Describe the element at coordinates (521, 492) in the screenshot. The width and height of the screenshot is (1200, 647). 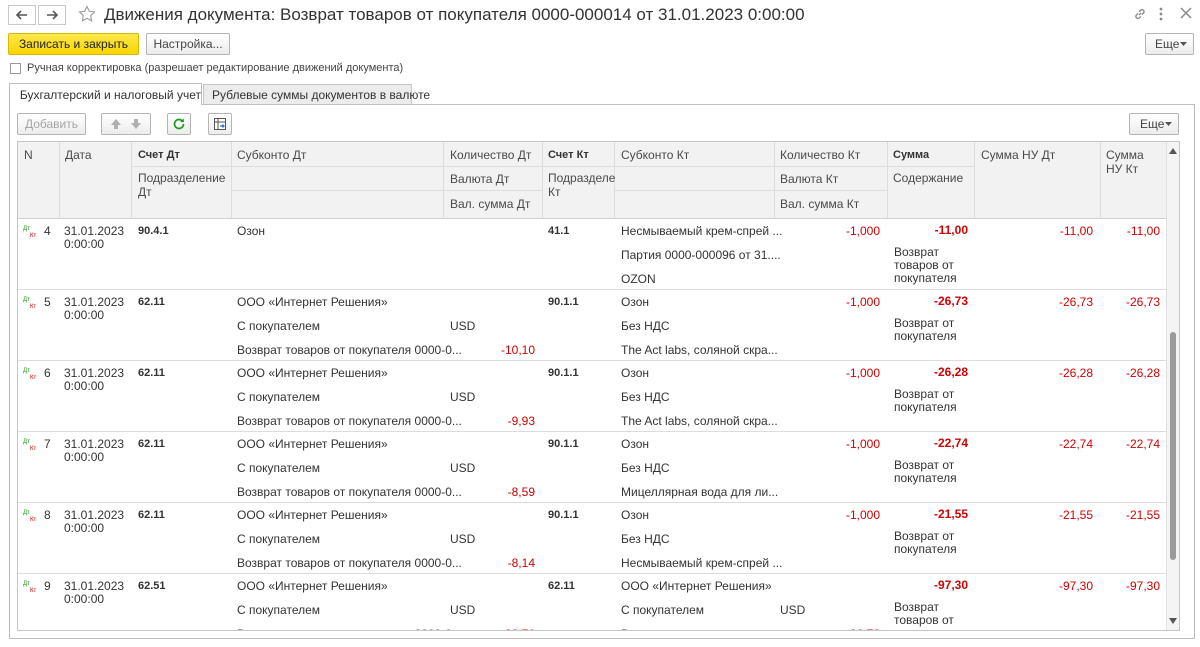
I see `row-cursum-dt: -8,59` at that location.